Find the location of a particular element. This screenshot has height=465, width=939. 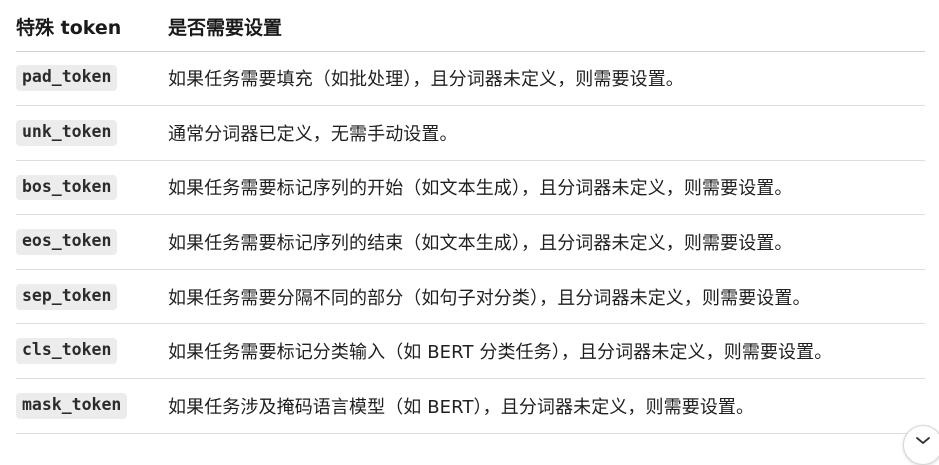

description-cell: 如果任务需要标记序列的开始（如文本生成），且分词器未定义，则需要设置。 is located at coordinates (480, 189).